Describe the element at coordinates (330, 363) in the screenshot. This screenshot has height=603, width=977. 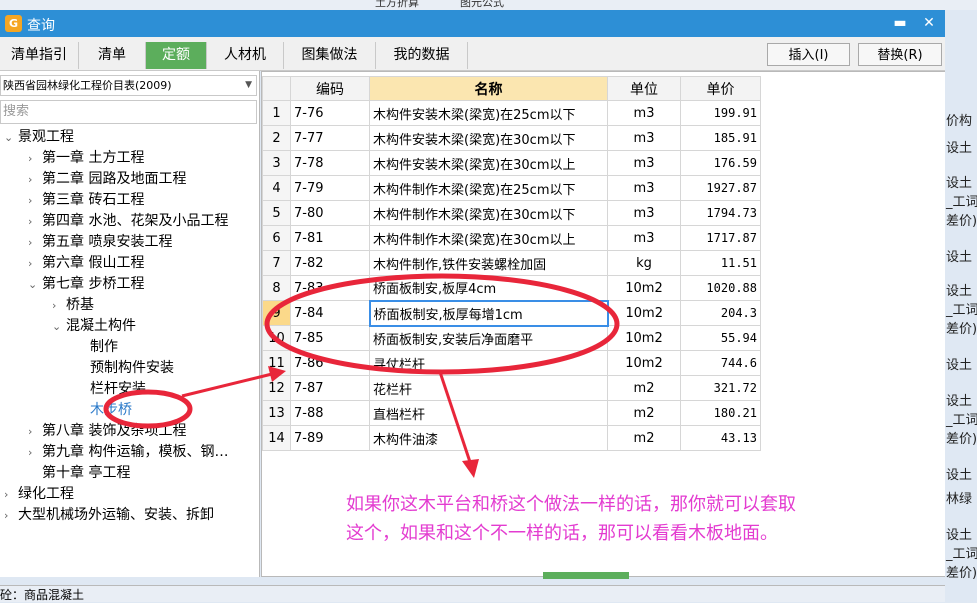
I see `code-cell: 7-86` at that location.